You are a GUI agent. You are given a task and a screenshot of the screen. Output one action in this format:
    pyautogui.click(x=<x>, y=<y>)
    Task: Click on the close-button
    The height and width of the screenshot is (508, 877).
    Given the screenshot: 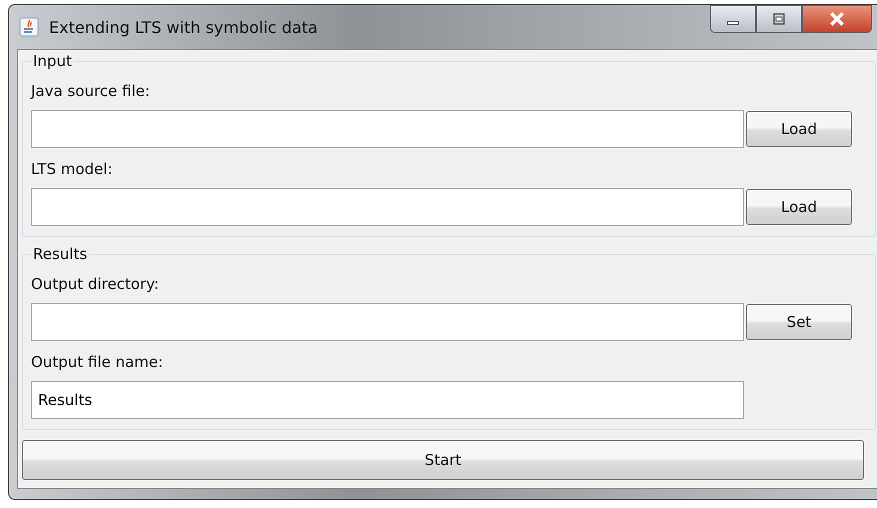 What is the action you would take?
    pyautogui.click(x=837, y=19)
    